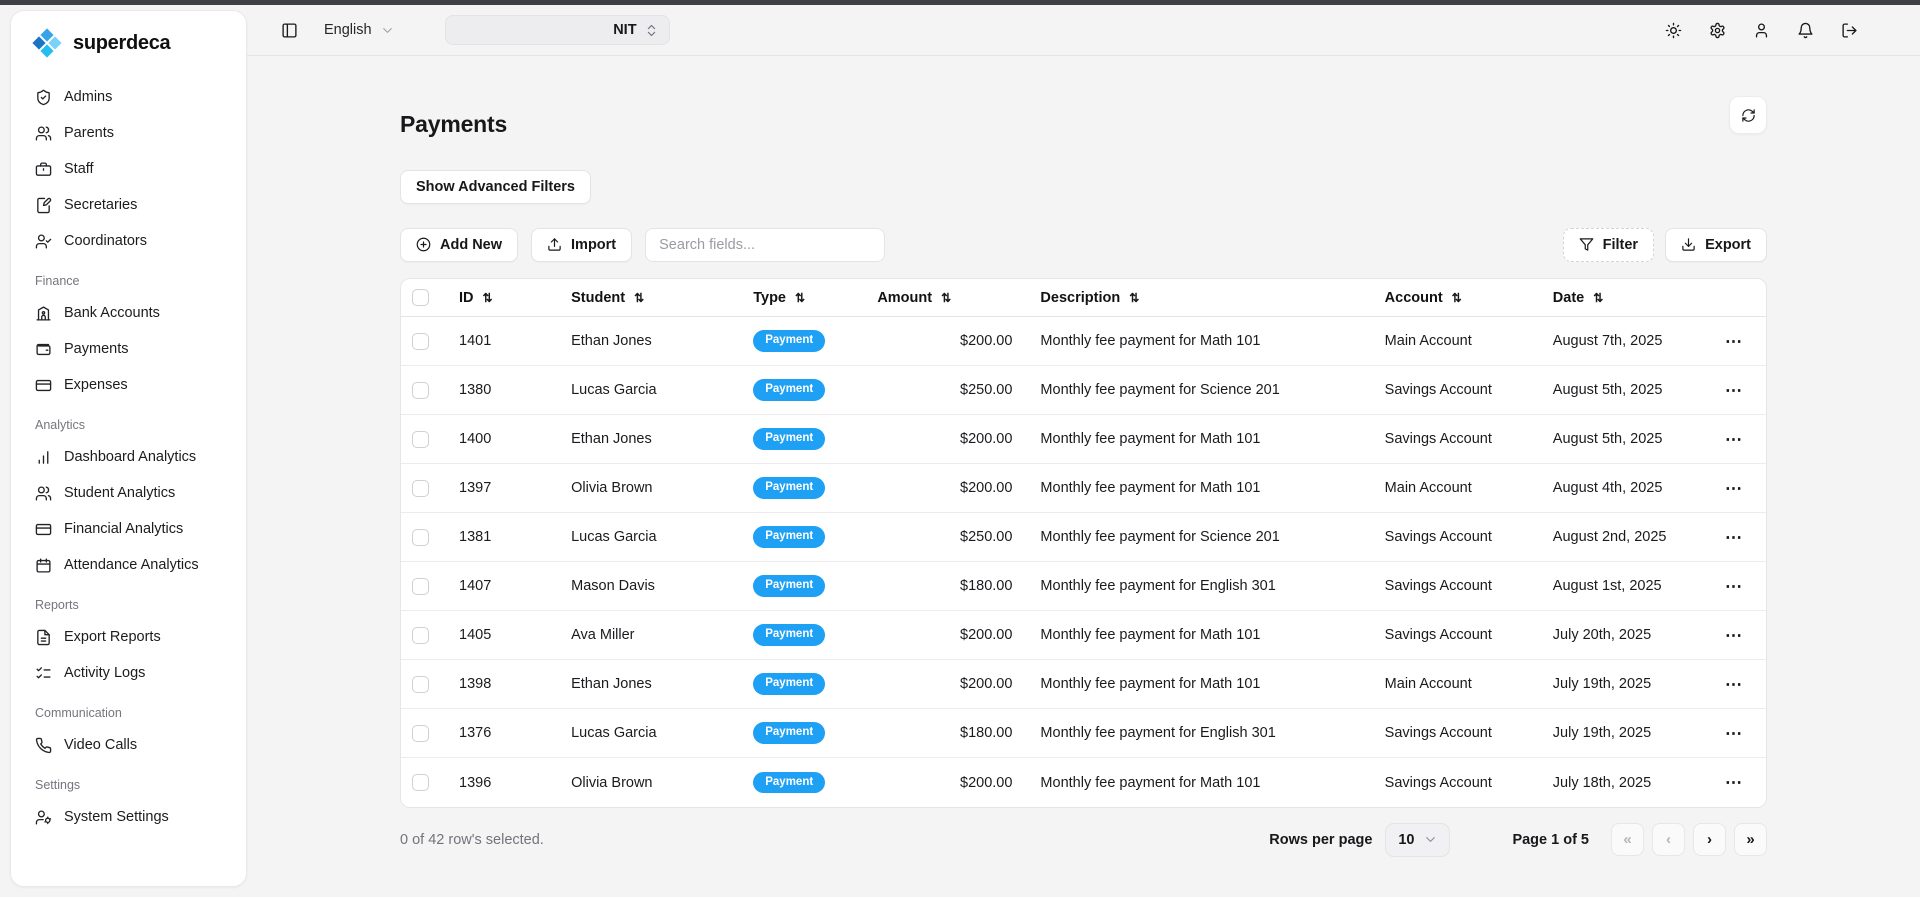 This screenshot has width=1920, height=897. What do you see at coordinates (1849, 30) in the screenshot?
I see `logout-button` at bounding box center [1849, 30].